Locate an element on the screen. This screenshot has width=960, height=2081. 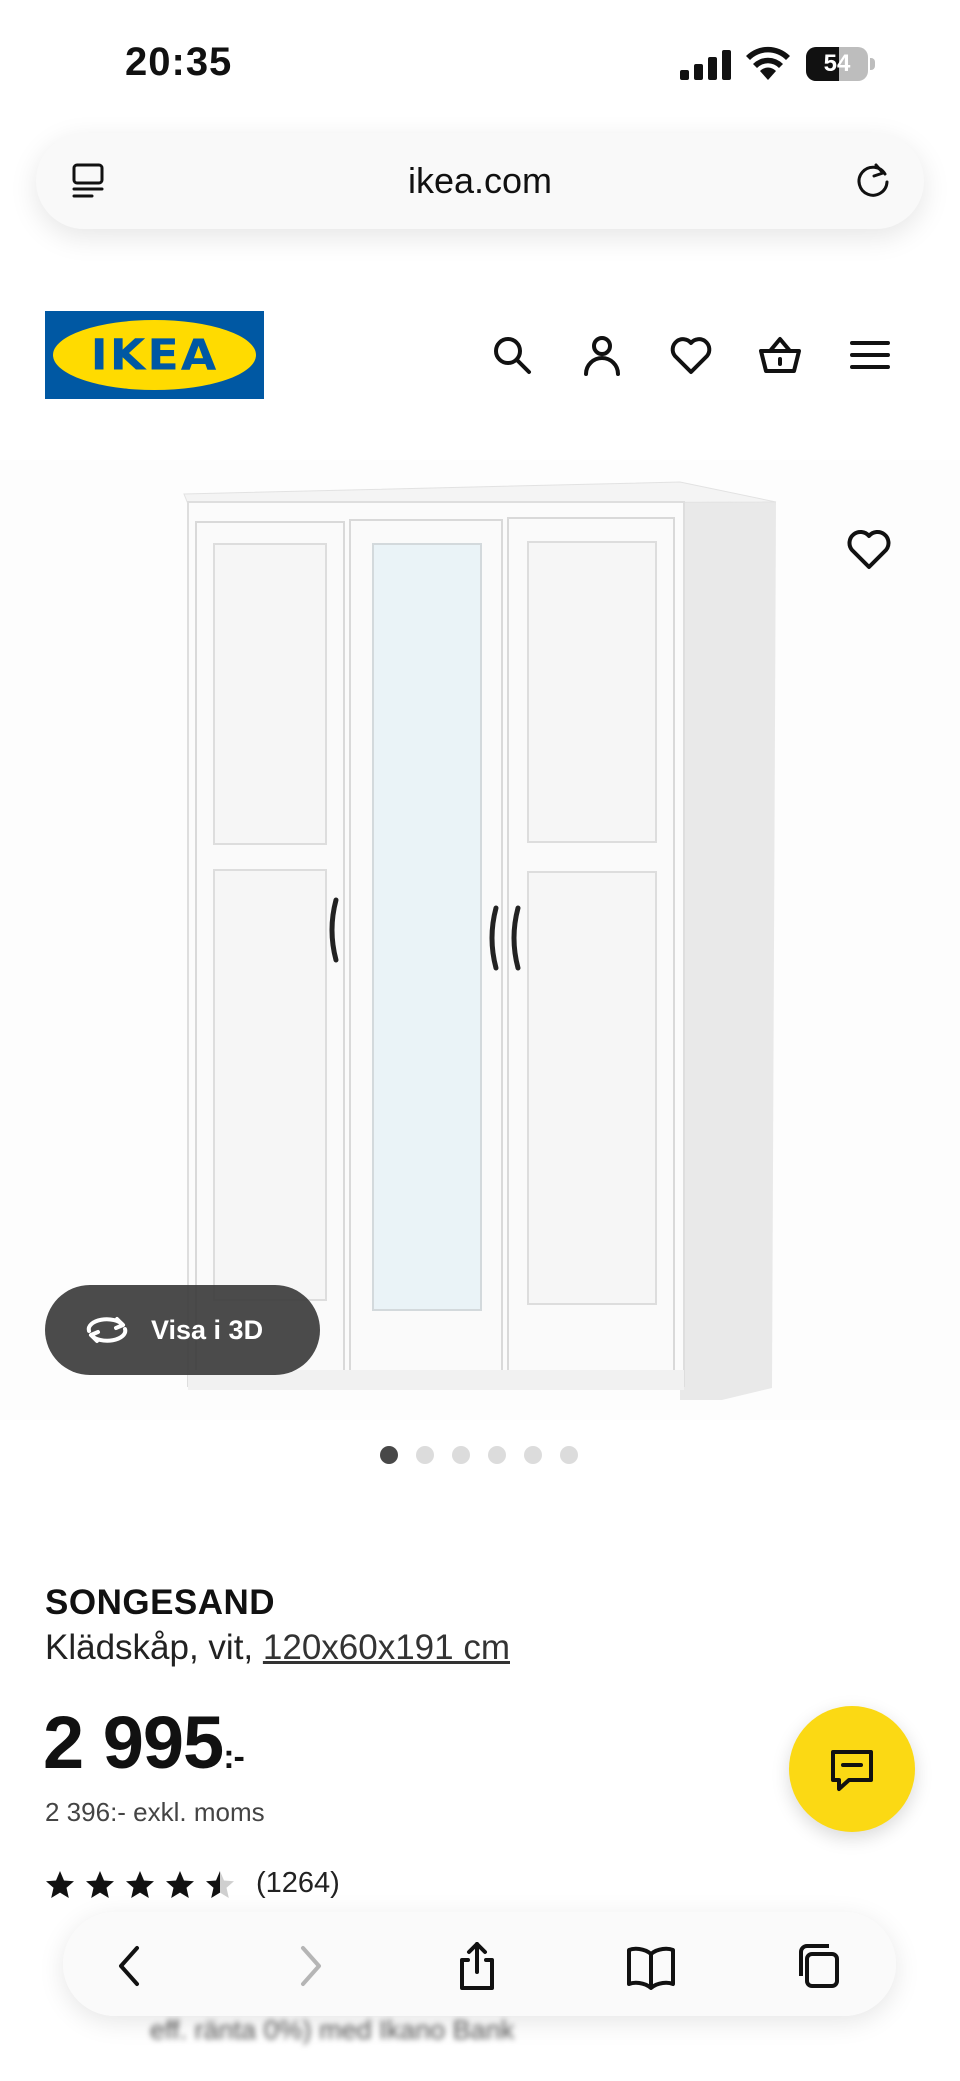
product-type: Klädskåp, vit, is located at coordinates (154, 1647).